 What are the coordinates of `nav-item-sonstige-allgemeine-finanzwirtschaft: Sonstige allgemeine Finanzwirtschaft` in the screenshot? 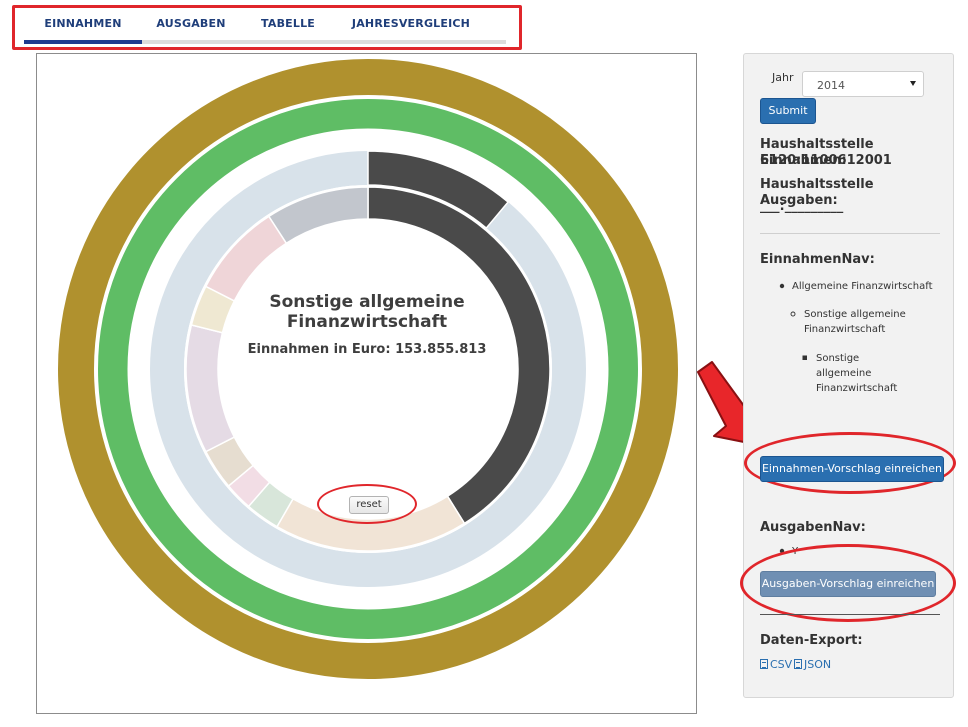 It's located at (856, 373).